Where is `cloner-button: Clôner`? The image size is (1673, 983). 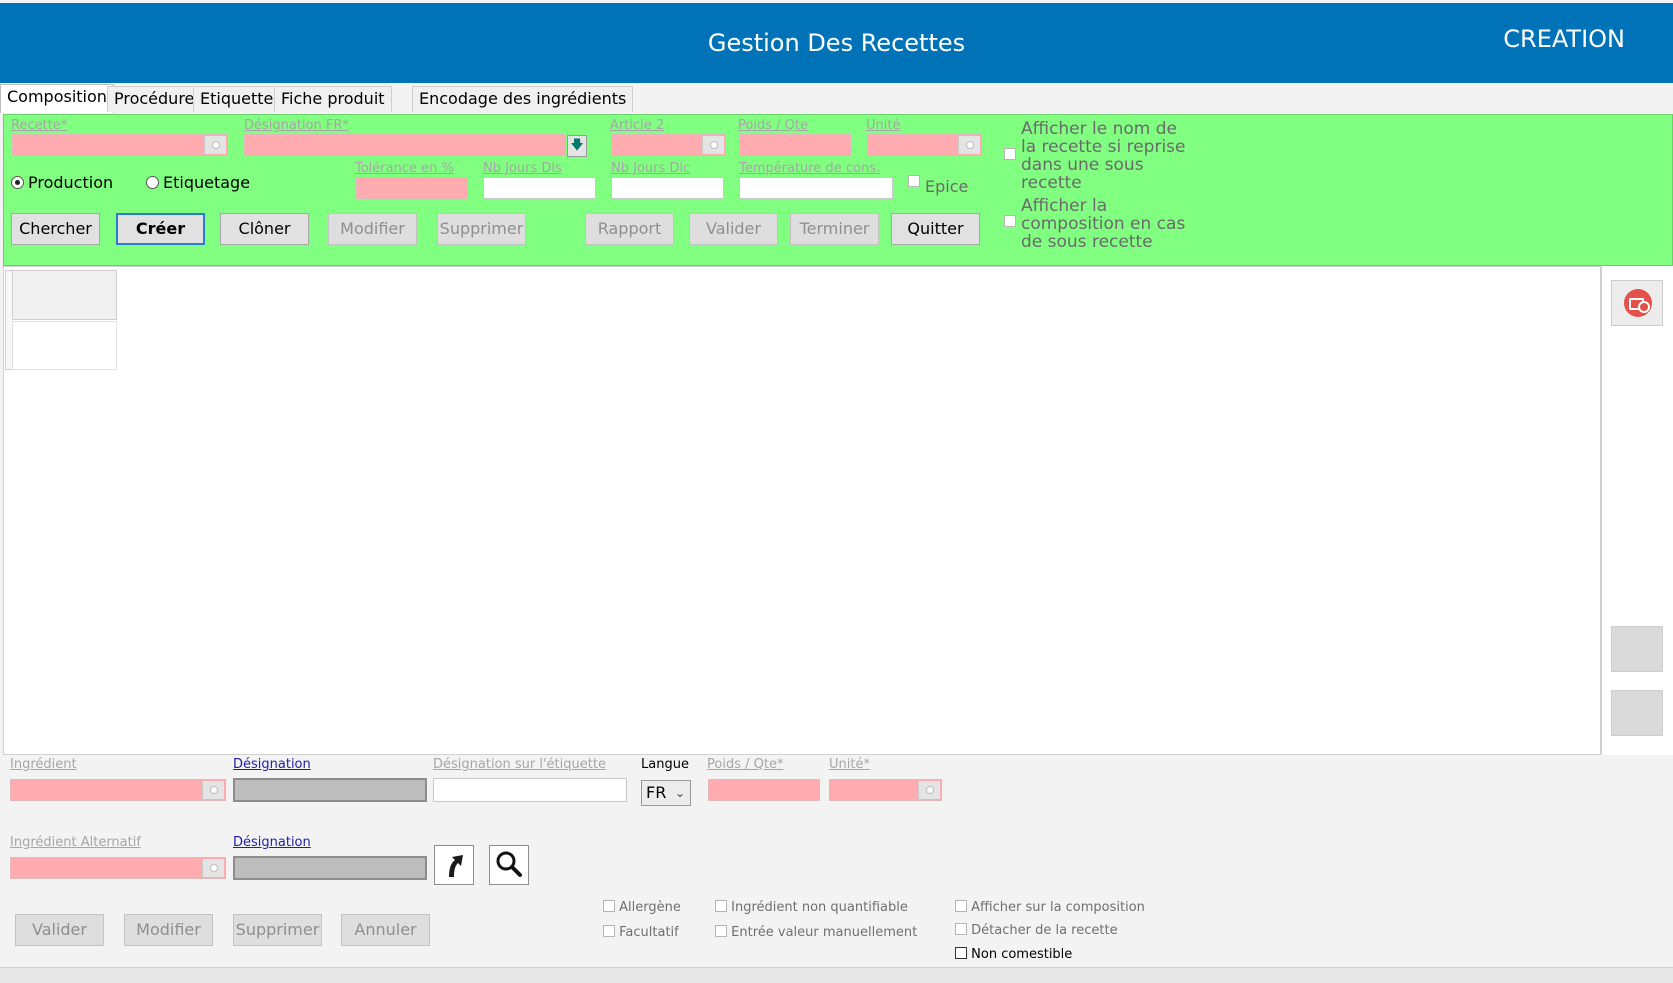
cloner-button: Clôner is located at coordinates (264, 229).